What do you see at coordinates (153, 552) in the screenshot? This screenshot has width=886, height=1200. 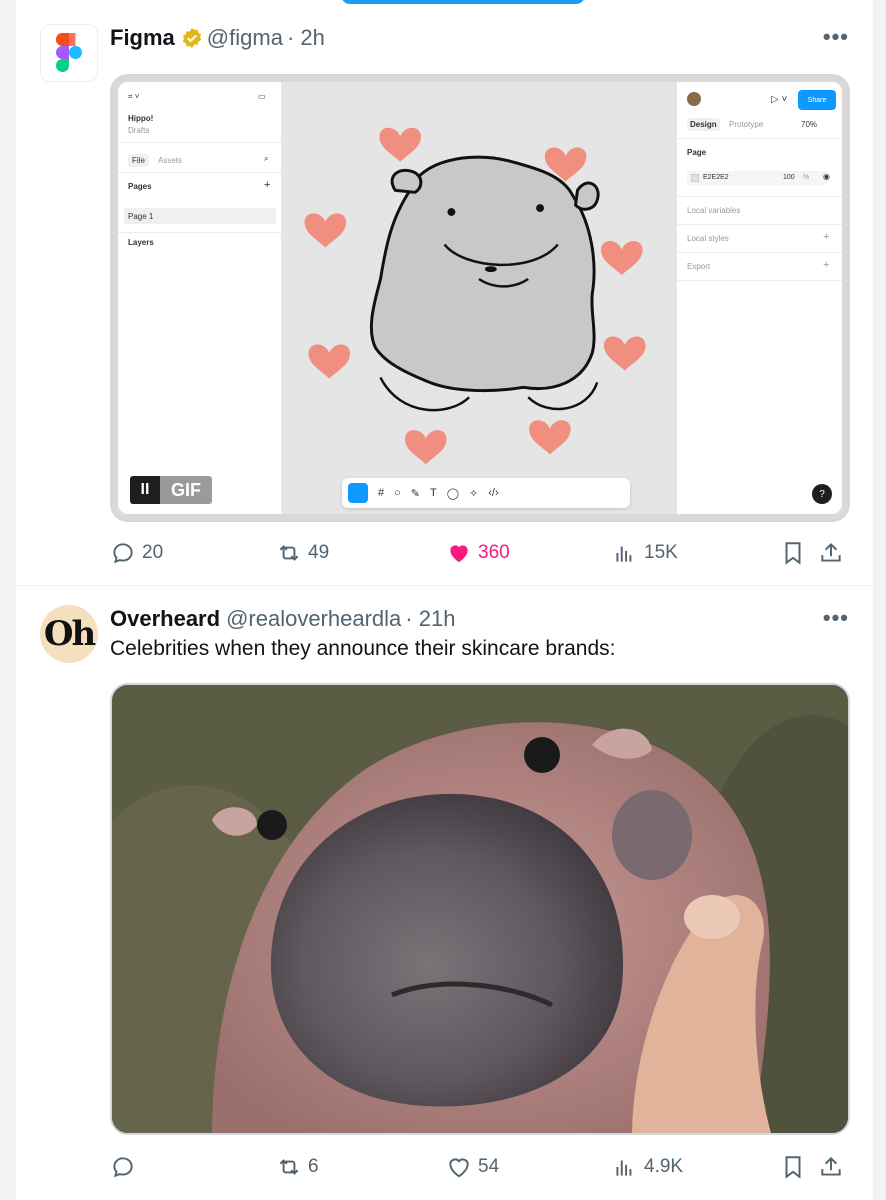 I see `reply-count: 20` at bounding box center [153, 552].